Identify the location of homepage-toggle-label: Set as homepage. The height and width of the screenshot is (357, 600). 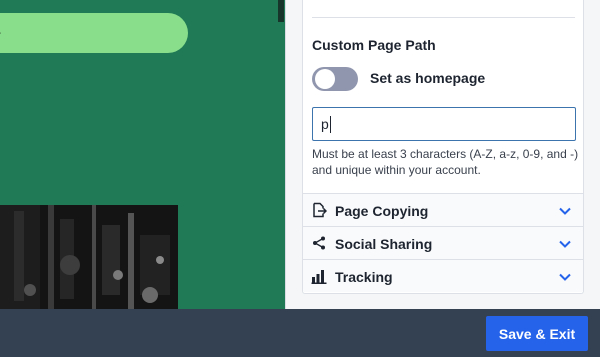
(427, 78).